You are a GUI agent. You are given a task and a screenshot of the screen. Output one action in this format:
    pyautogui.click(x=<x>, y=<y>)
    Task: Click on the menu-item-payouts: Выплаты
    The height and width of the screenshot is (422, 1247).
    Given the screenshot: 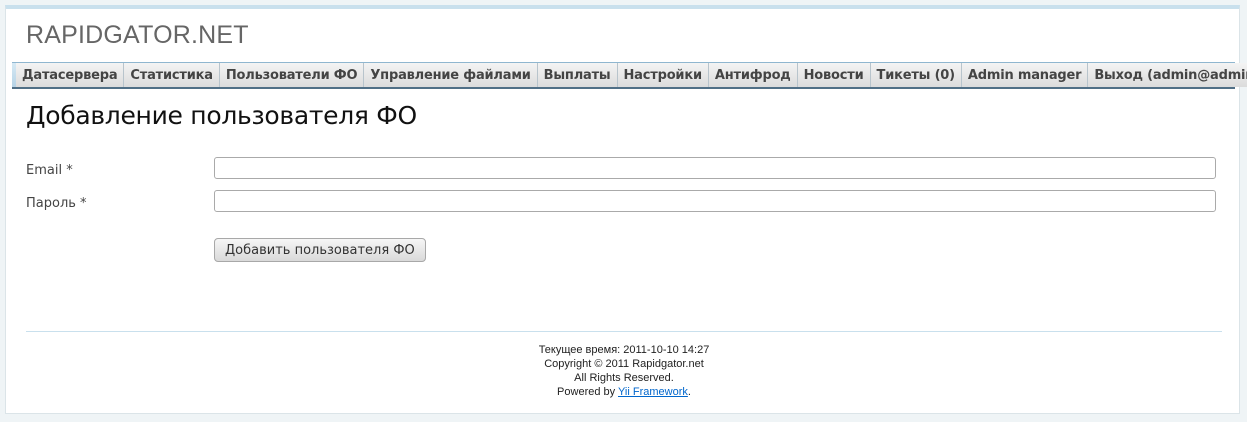 What is the action you would take?
    pyautogui.click(x=577, y=75)
    